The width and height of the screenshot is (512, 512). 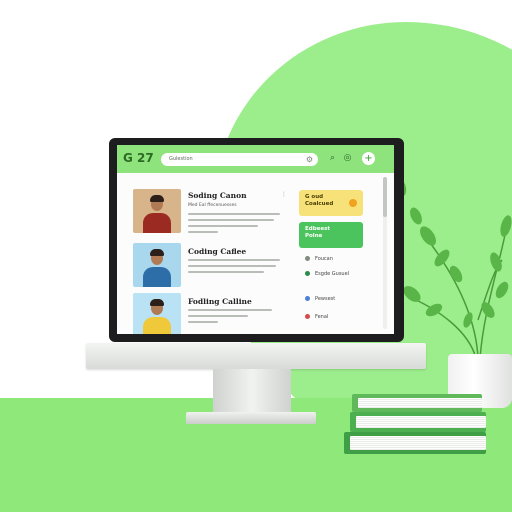 I want to click on card-title: Soding Canon, so click(x=240, y=195).